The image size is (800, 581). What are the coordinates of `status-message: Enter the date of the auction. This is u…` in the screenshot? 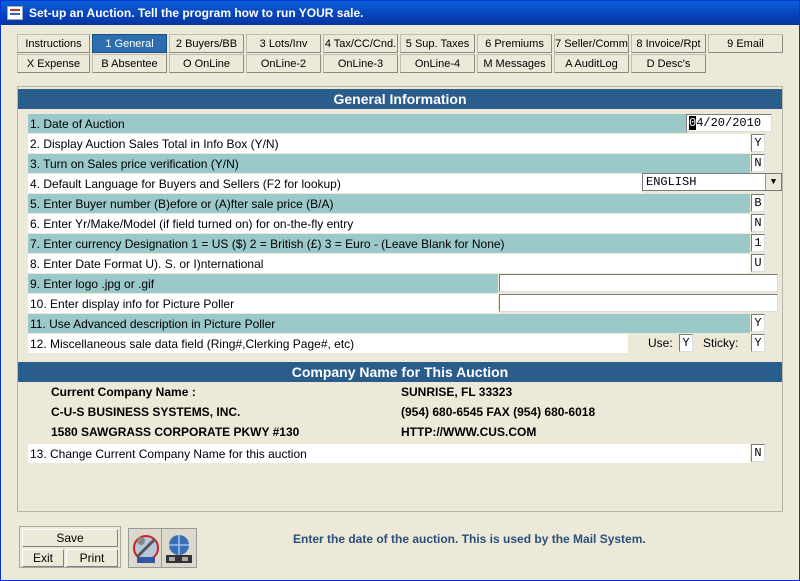 It's located at (469, 539).